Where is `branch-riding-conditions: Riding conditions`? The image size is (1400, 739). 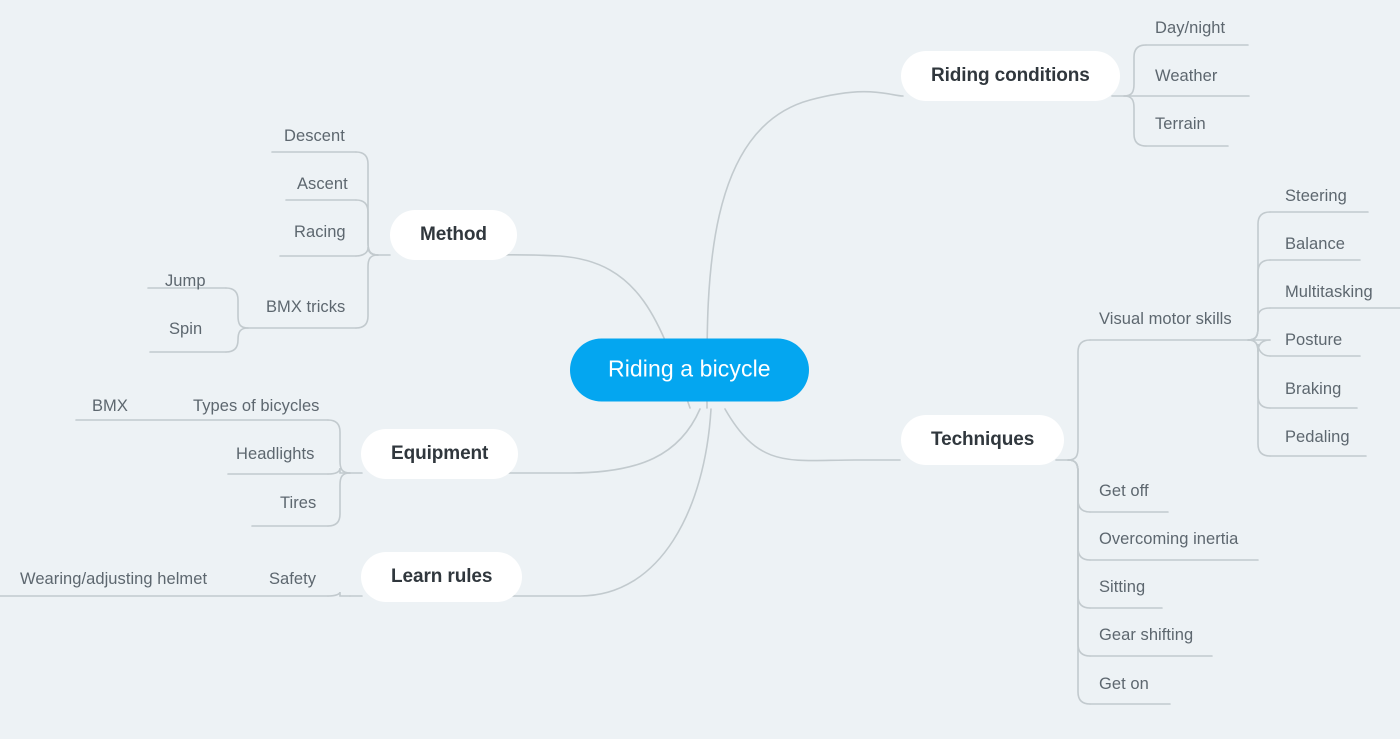 branch-riding-conditions: Riding conditions is located at coordinates (1010, 76).